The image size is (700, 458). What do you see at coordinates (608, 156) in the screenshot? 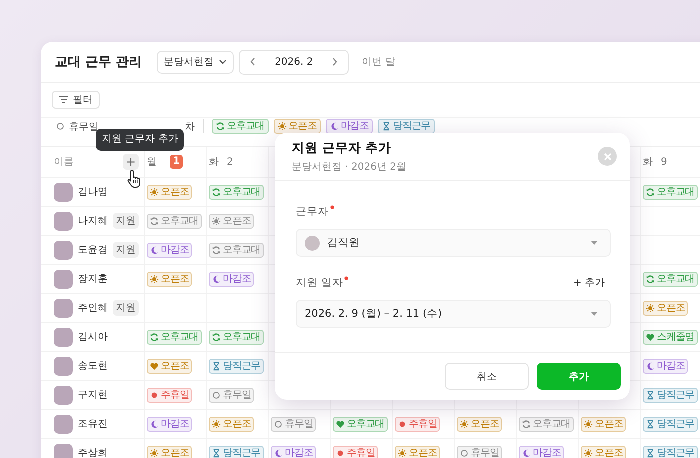
I see `close-icon` at bounding box center [608, 156].